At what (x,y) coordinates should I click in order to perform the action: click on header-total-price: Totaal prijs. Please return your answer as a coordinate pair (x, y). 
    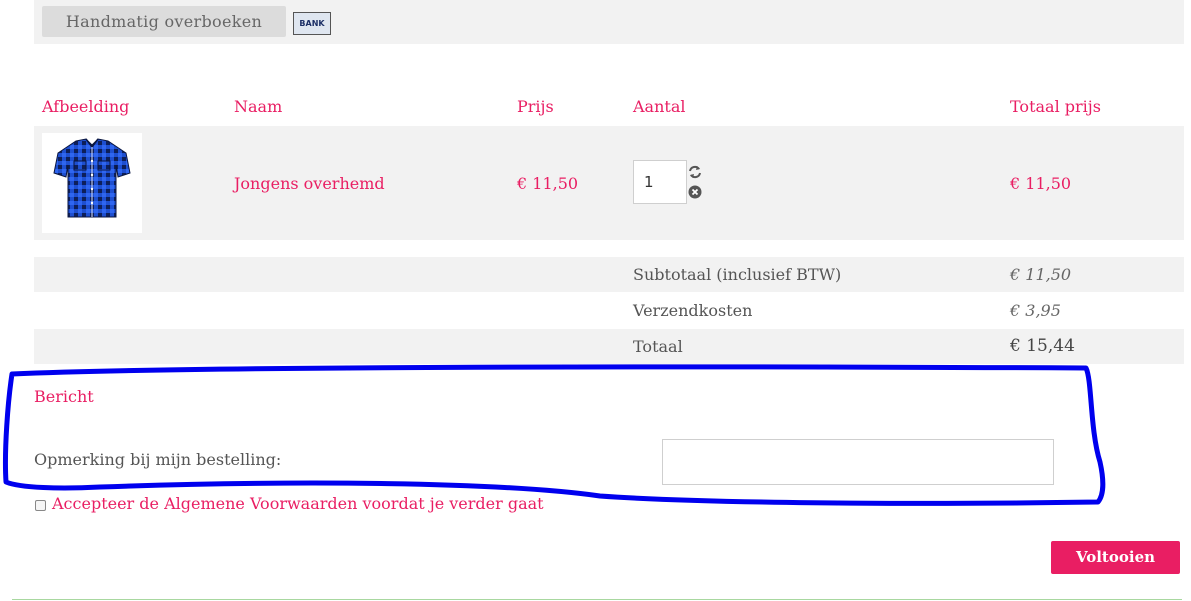
    Looking at the image, I should click on (1055, 106).